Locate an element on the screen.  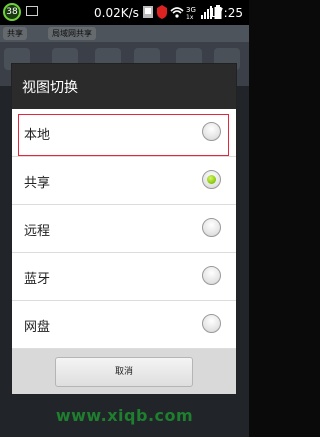
radio-button-selected is located at coordinates (211, 179).